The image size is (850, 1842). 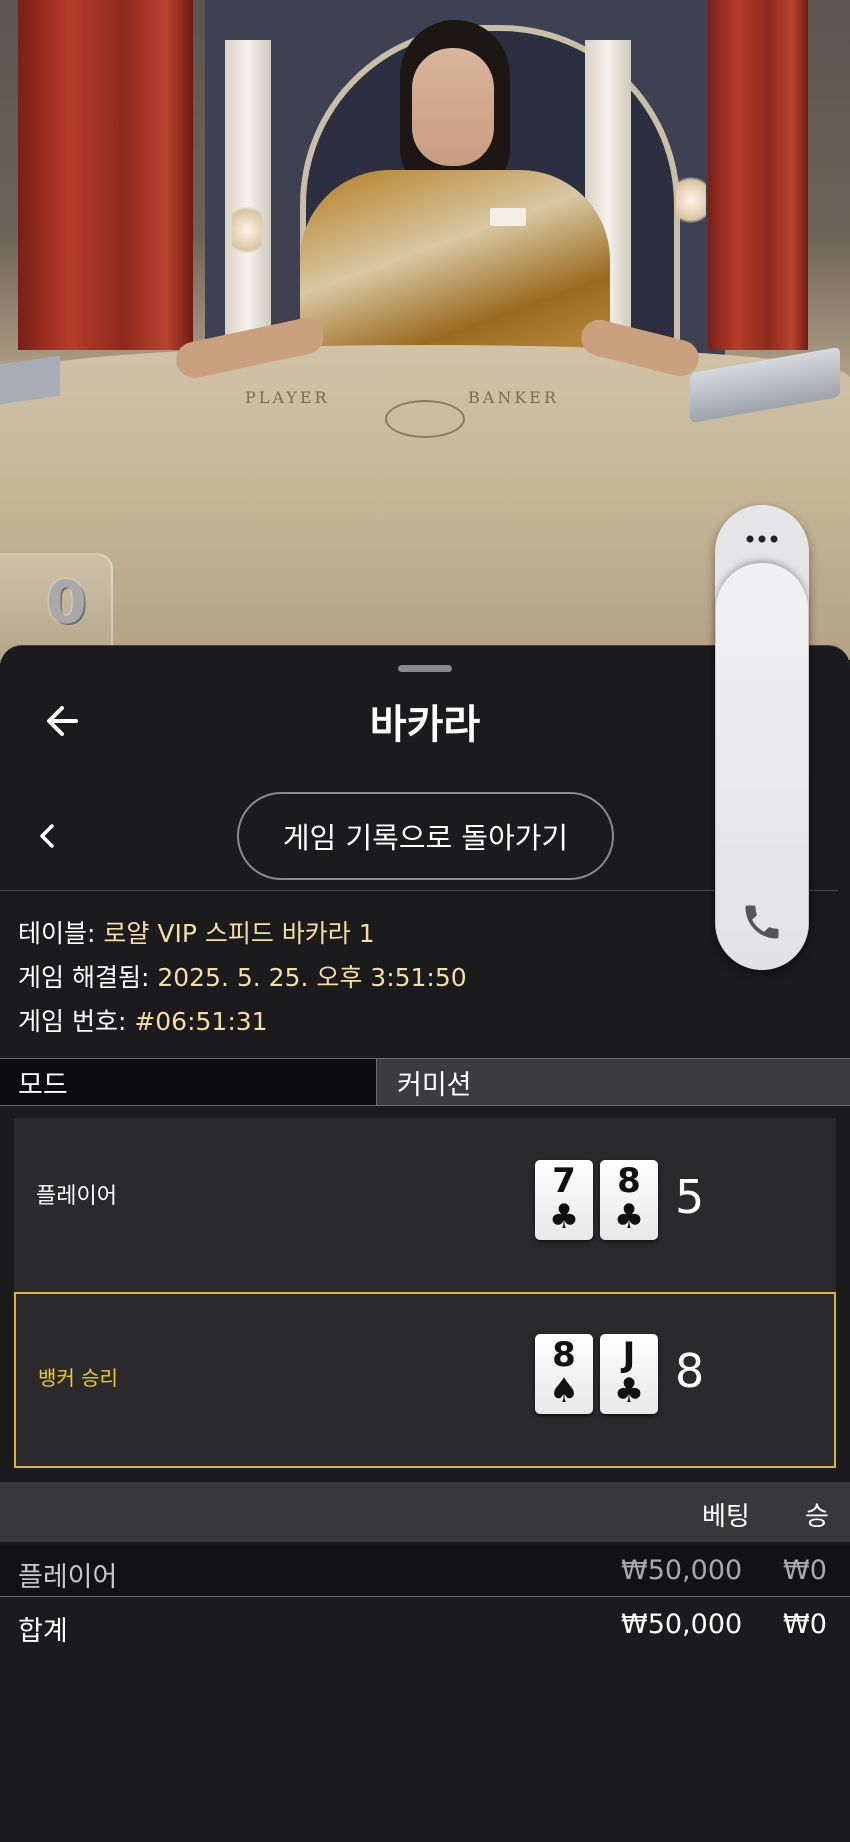 I want to click on player-hand-total: 5, so click(x=690, y=1197).